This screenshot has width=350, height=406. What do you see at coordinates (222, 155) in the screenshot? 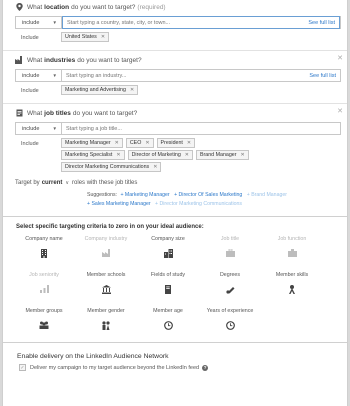
I see `job-title-tag: Brand Manager ✕` at bounding box center [222, 155].